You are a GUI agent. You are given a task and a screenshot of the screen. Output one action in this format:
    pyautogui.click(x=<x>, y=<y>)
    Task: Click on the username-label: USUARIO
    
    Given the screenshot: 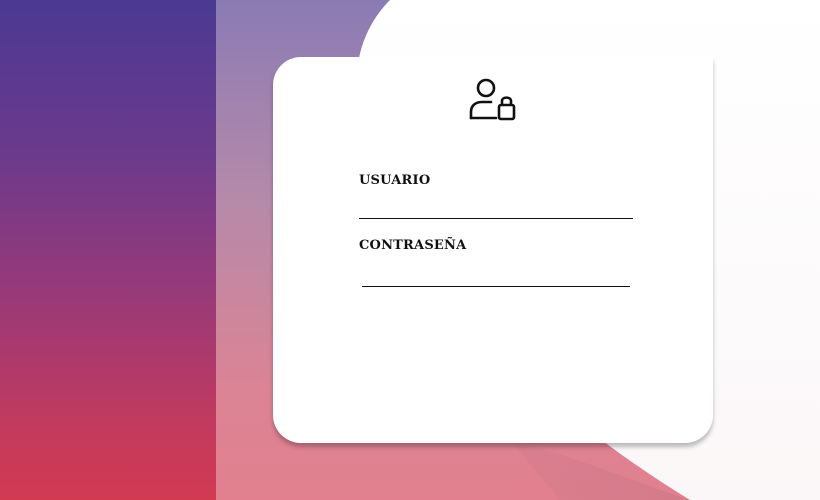 What is the action you would take?
    pyautogui.click(x=395, y=180)
    